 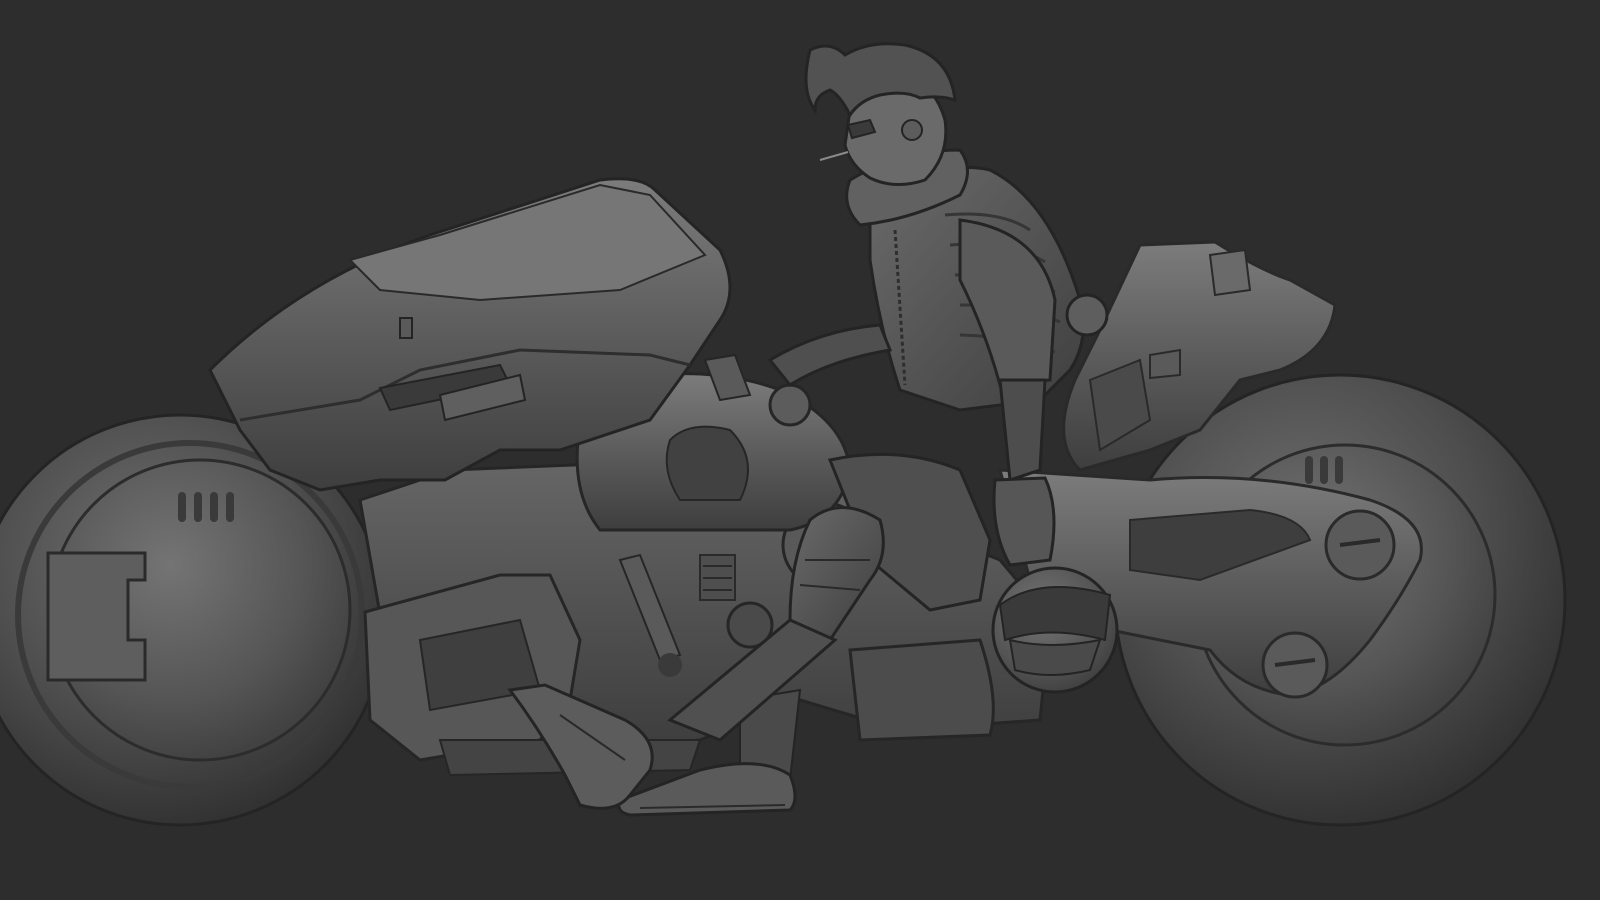 What do you see at coordinates (790, 405) in the screenshot?
I see `fuel-cap` at bounding box center [790, 405].